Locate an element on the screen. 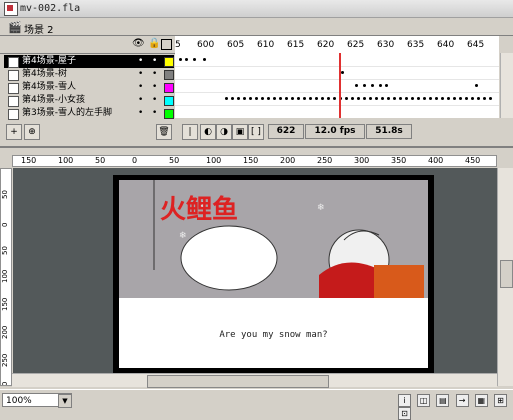 The image size is (513, 420). scene-bar: 🎬 场景 2 is located at coordinates (256, 27).